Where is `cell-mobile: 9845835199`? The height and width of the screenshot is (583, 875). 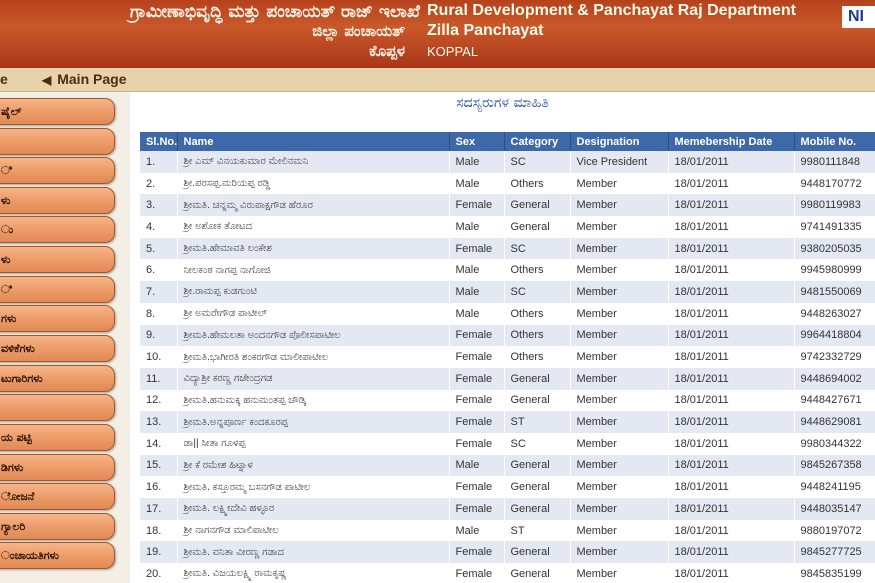 cell-mobile: 9845835199 is located at coordinates (834, 573).